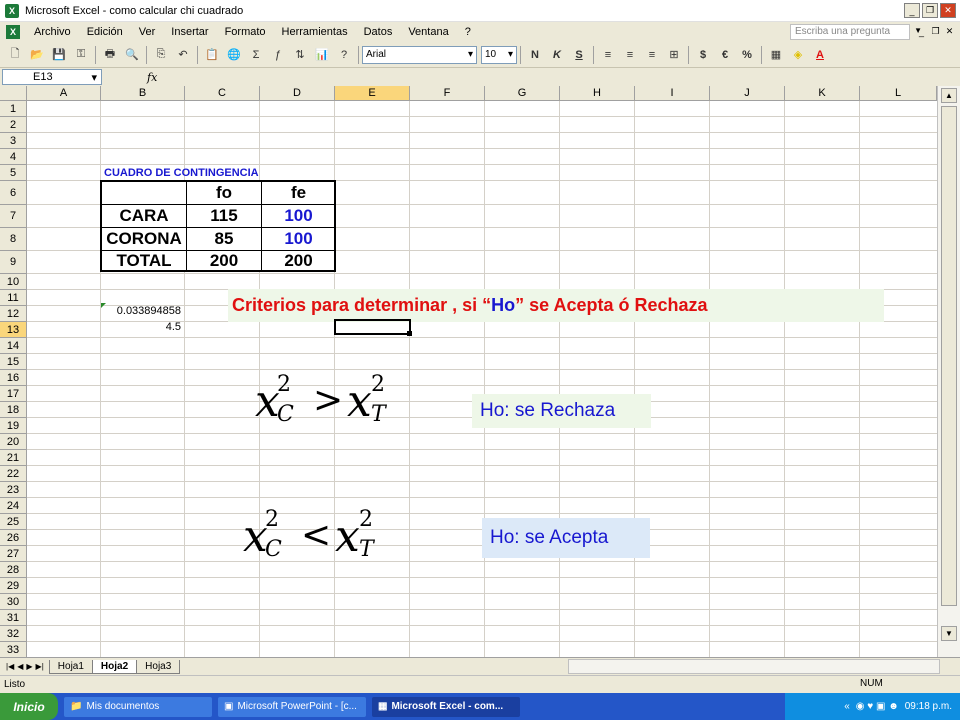  I want to click on row-header-26: 26, so click(13, 538).